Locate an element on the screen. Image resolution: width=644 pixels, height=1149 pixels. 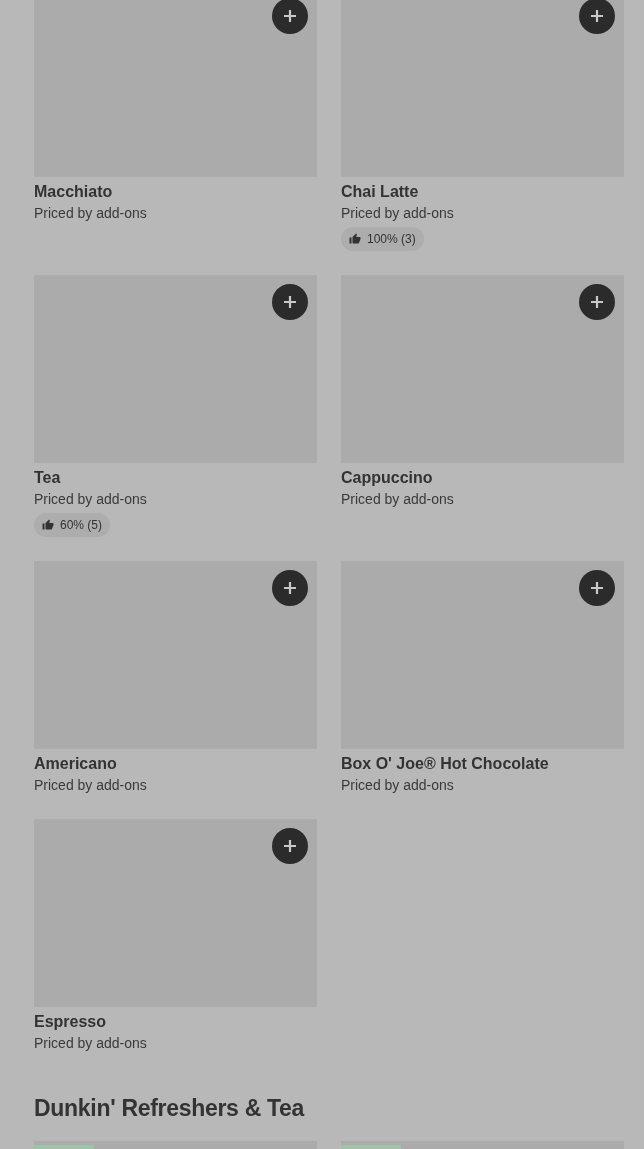
rating-text: 60% (5) is located at coordinates (81, 525).